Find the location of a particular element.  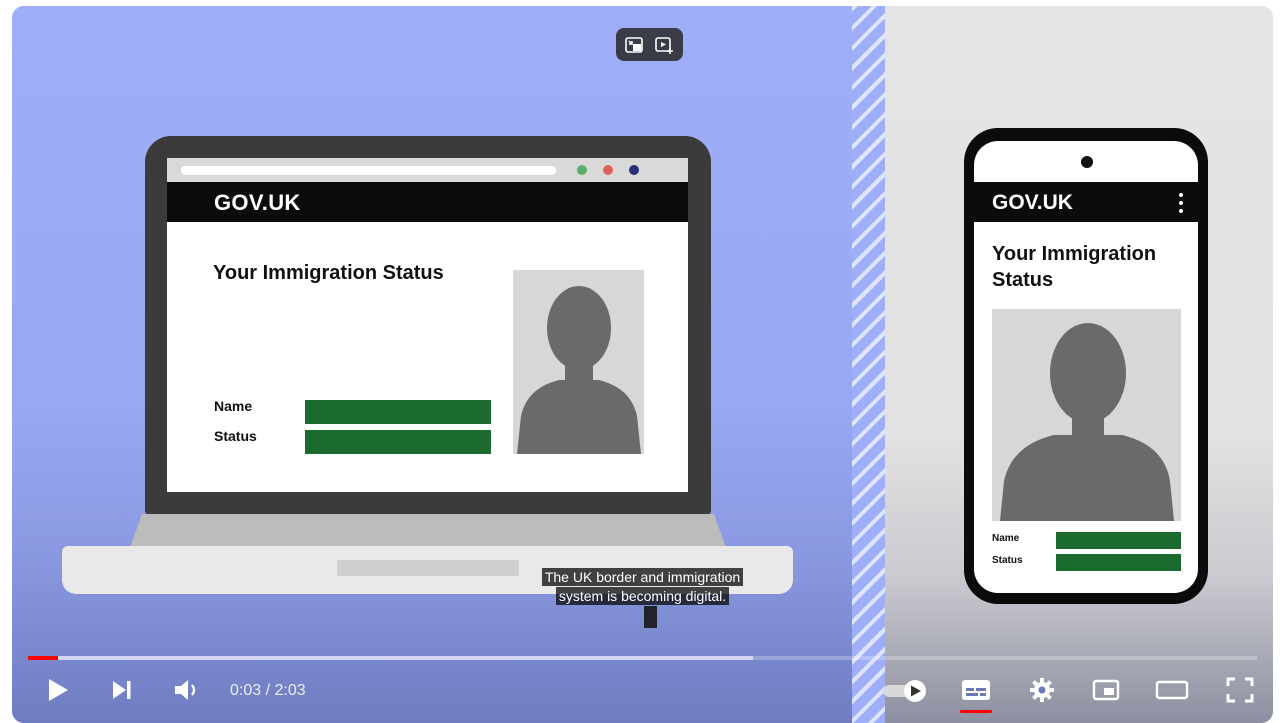

add-to-queue-icon is located at coordinates (664, 45).